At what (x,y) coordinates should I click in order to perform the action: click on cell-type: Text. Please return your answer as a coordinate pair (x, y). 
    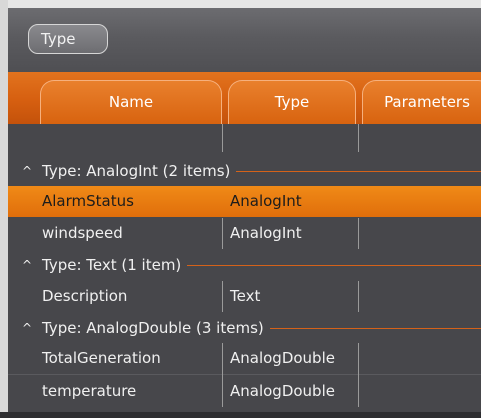
    Looking at the image, I should click on (245, 296).